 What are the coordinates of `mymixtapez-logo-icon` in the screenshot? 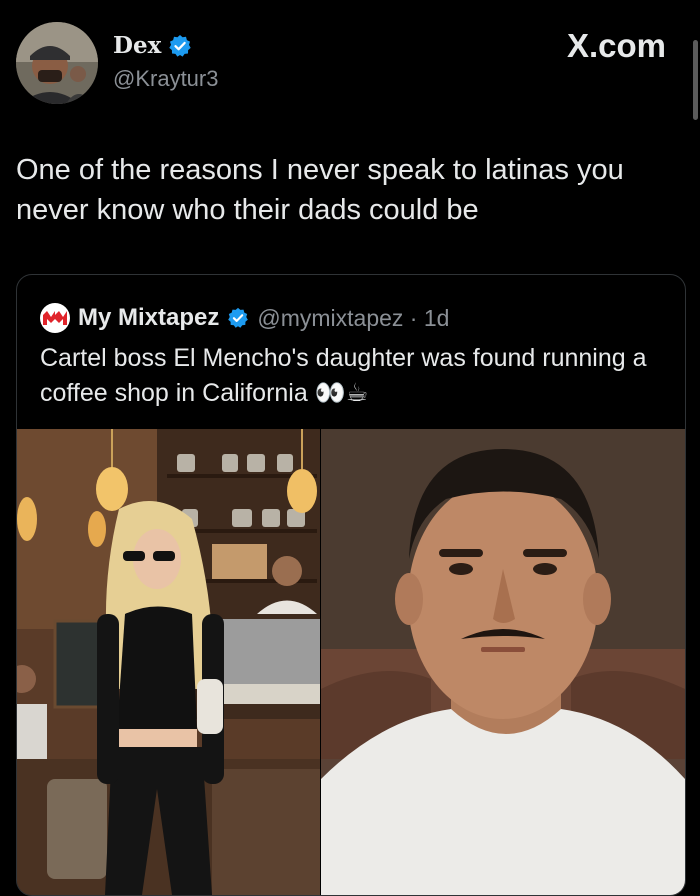 It's located at (55, 318).